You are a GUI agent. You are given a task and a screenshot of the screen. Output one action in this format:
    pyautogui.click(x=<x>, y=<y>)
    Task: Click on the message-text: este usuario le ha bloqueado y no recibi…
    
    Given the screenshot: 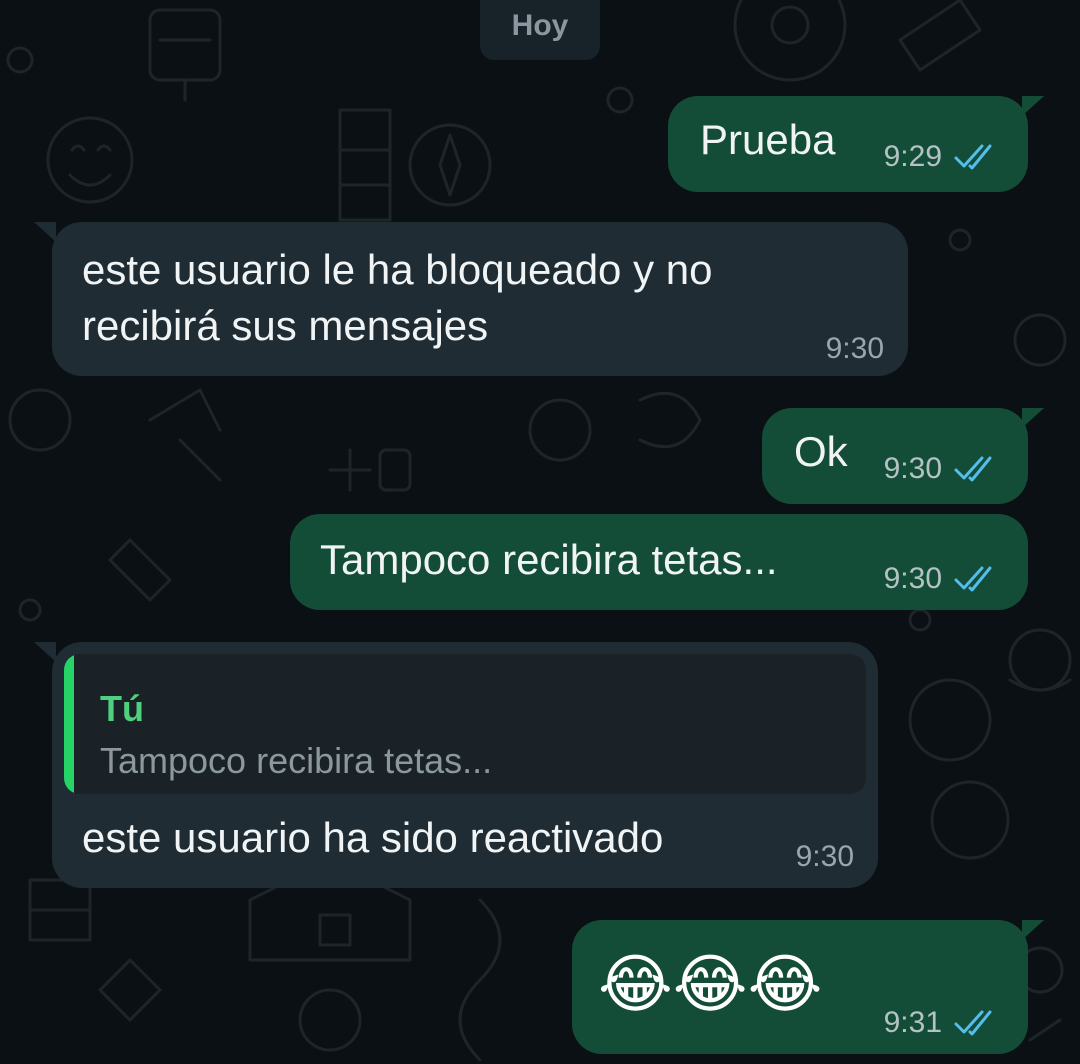 What is the action you would take?
    pyautogui.click(x=397, y=297)
    